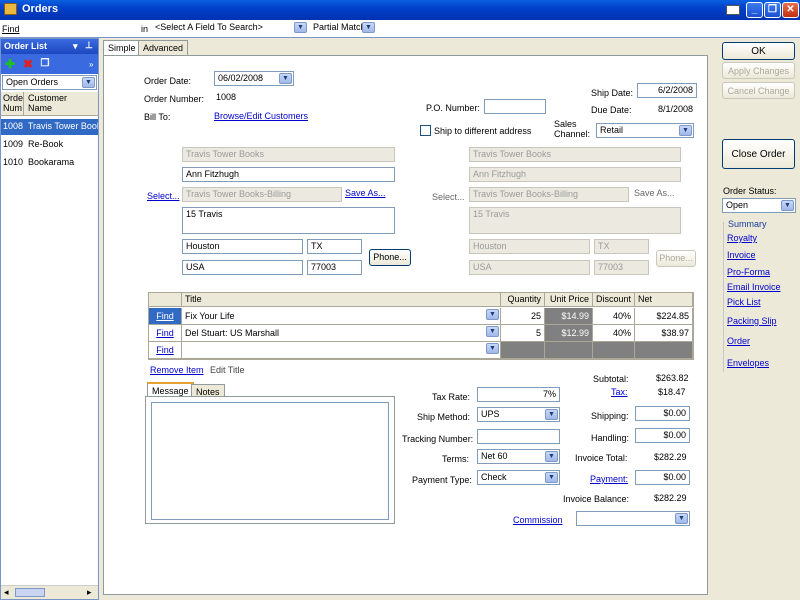  What do you see at coordinates (341, 350) in the screenshot?
I see `item-title-select: ▼` at bounding box center [341, 350].